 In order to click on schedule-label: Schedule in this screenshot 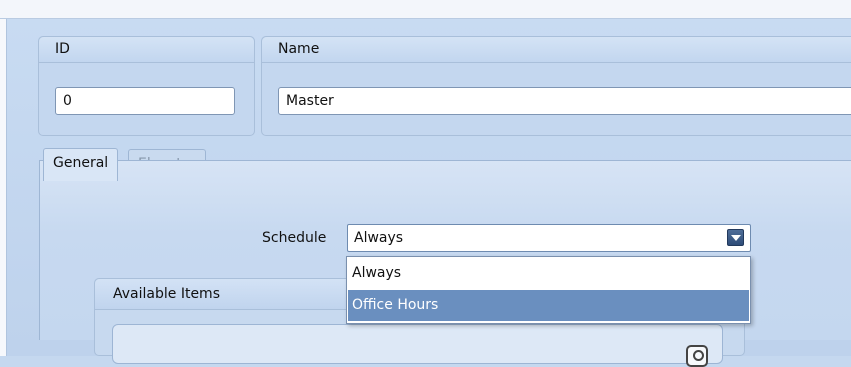, I will do `click(294, 238)`.